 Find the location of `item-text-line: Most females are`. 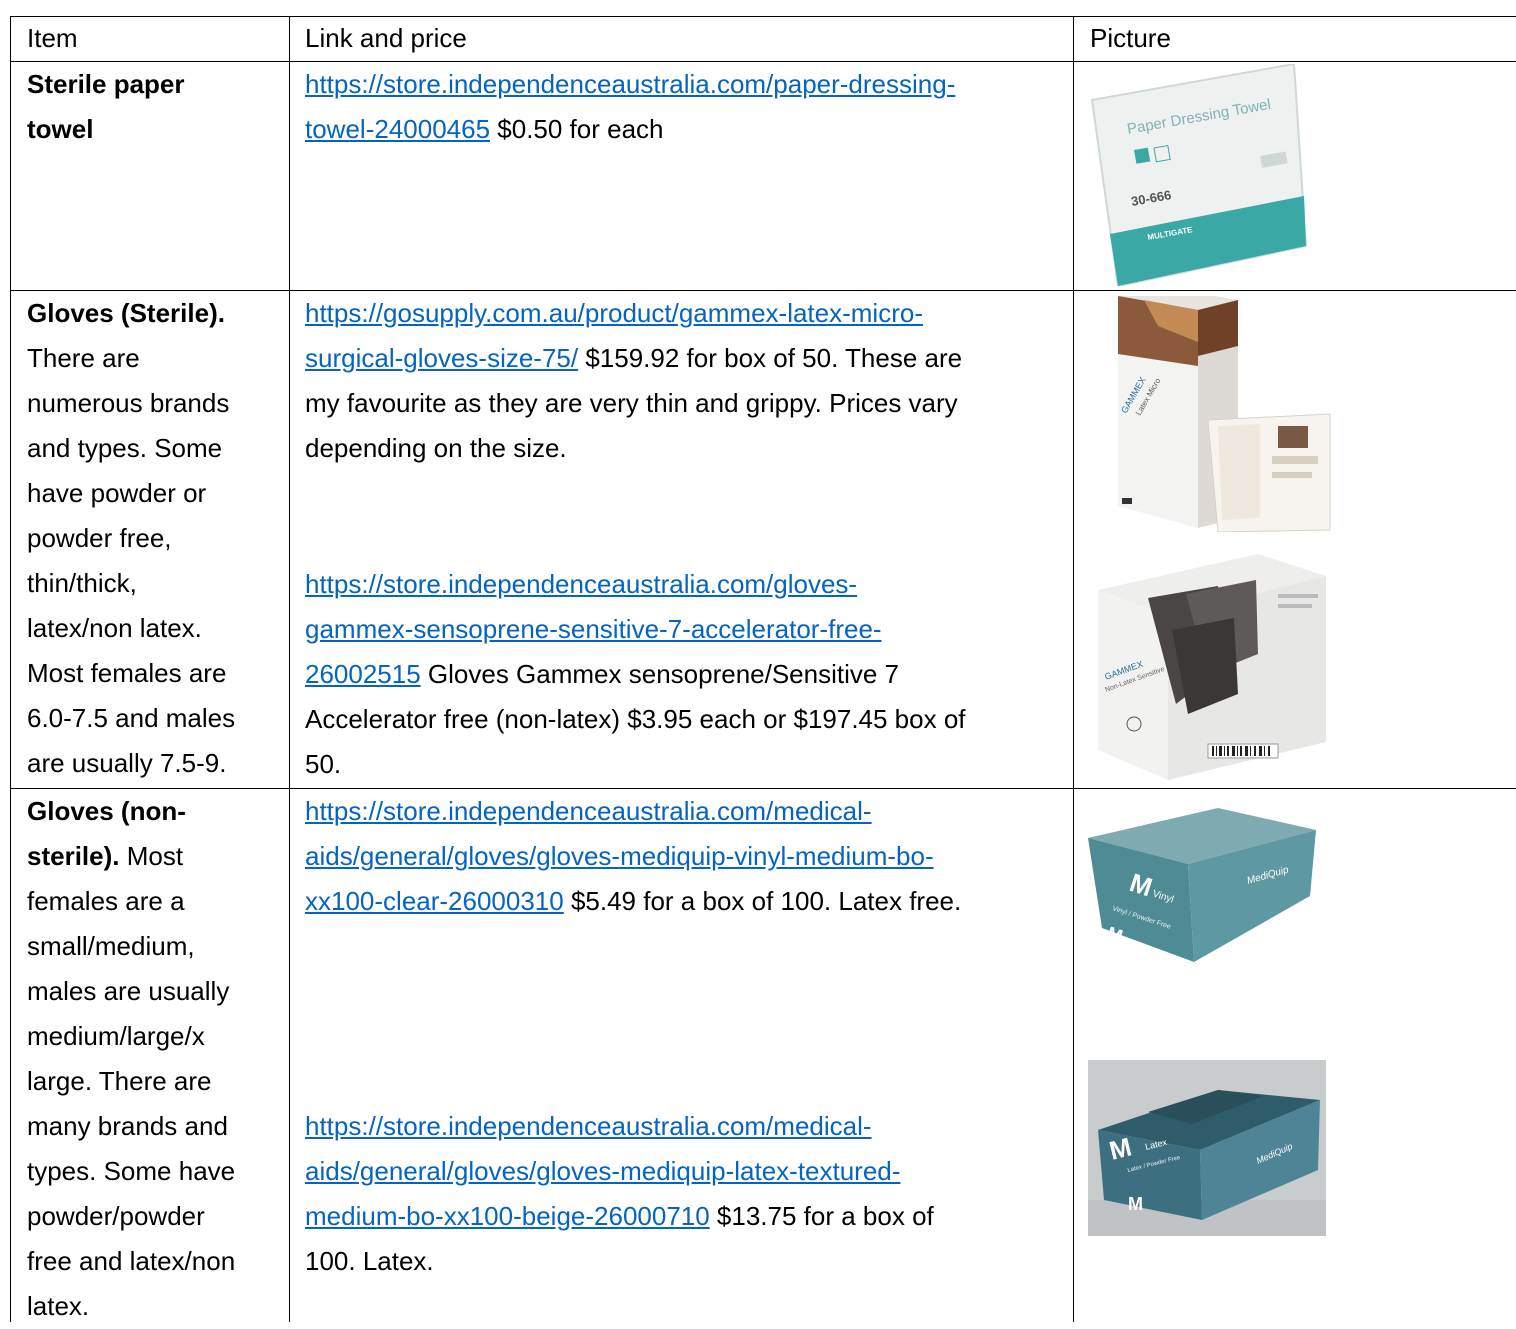

item-text-line: Most females are is located at coordinates (127, 673).